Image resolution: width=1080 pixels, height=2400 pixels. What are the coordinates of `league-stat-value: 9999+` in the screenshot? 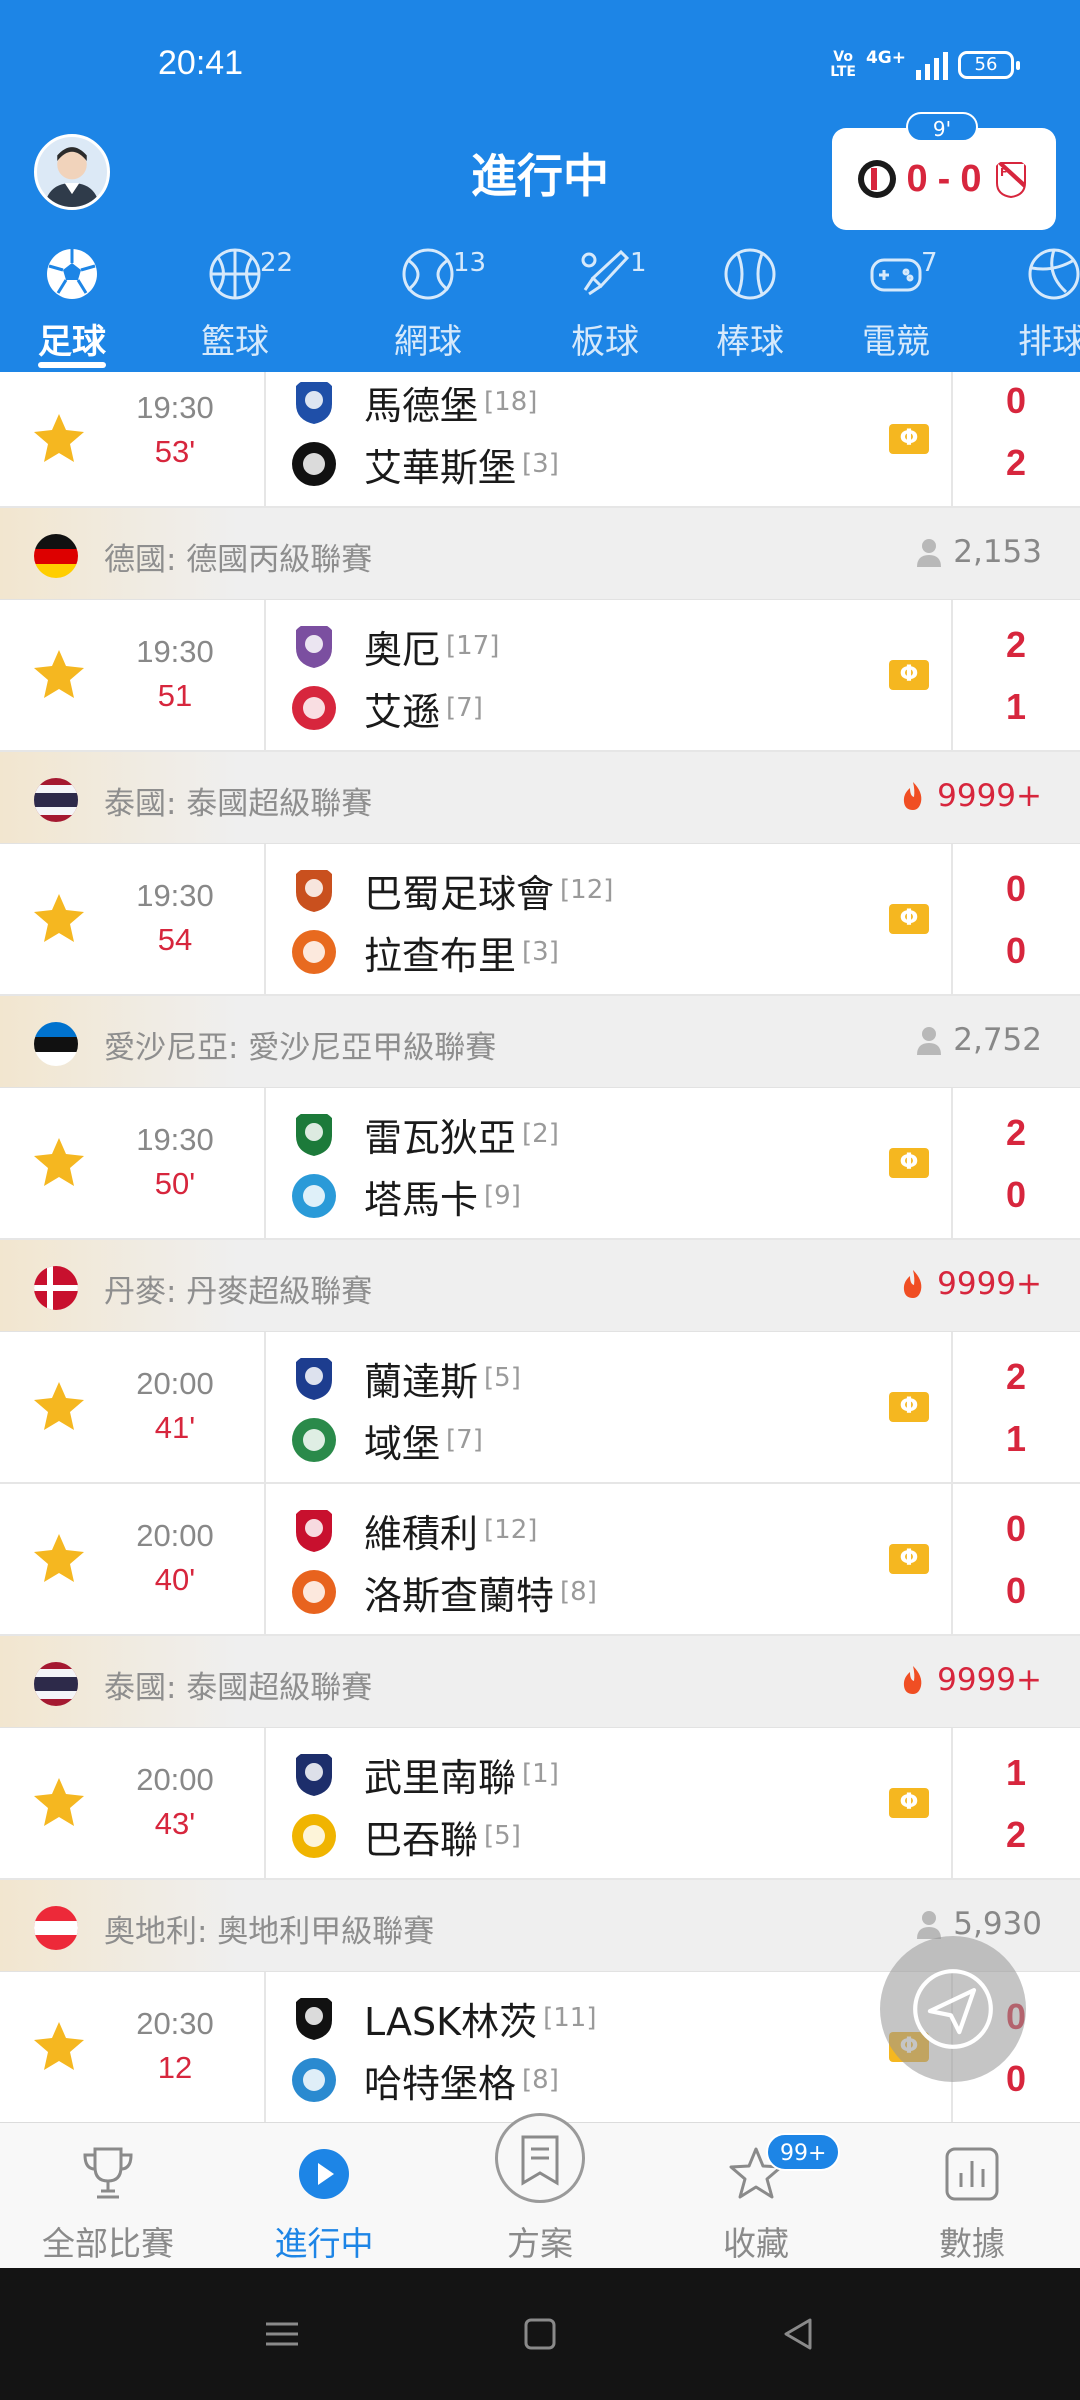 It's located at (989, 1680).